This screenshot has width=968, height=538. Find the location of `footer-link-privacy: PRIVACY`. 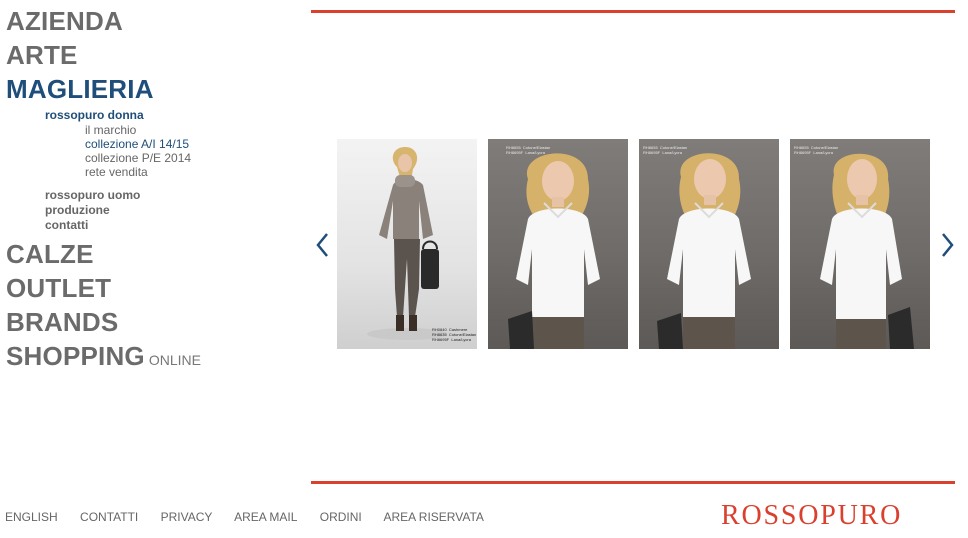

footer-link-privacy: PRIVACY is located at coordinates (187, 517).